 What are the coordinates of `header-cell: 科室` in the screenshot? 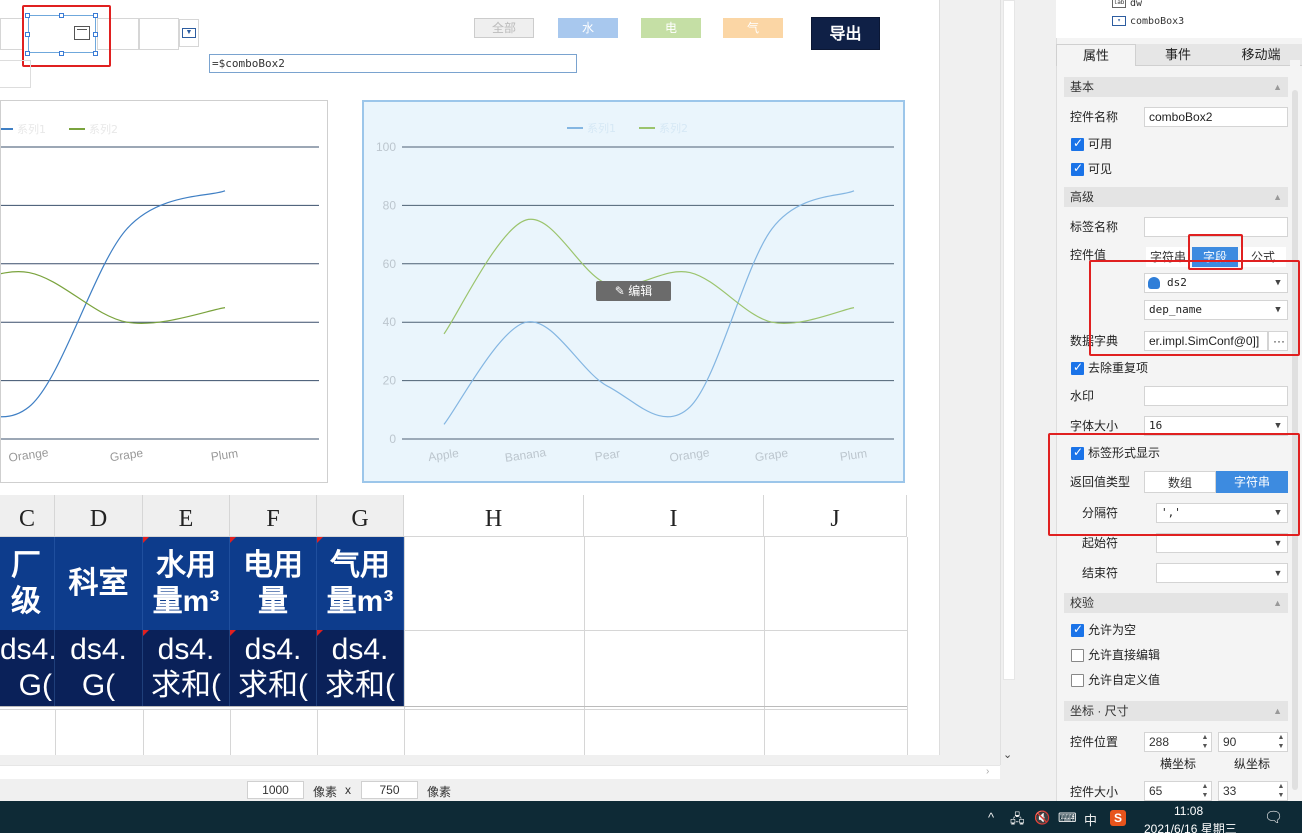 It's located at (99, 583).